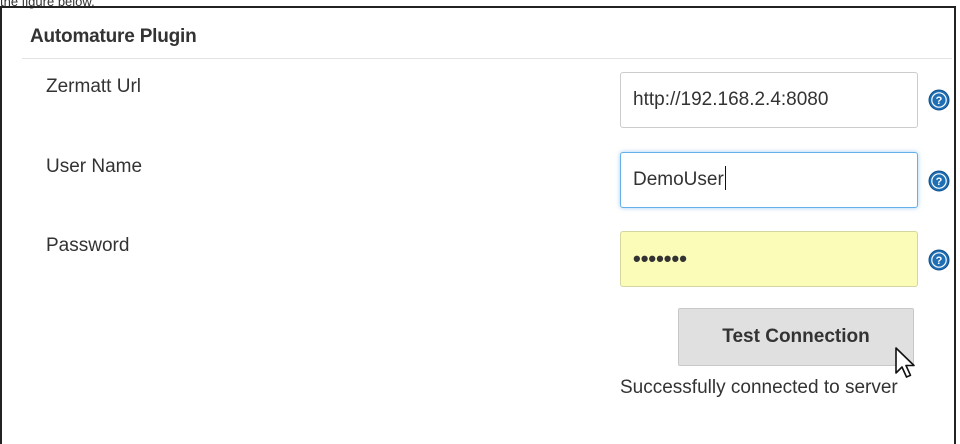  I want to click on zermatt-url-value: http://192.168.2.4:8080, so click(731, 99).